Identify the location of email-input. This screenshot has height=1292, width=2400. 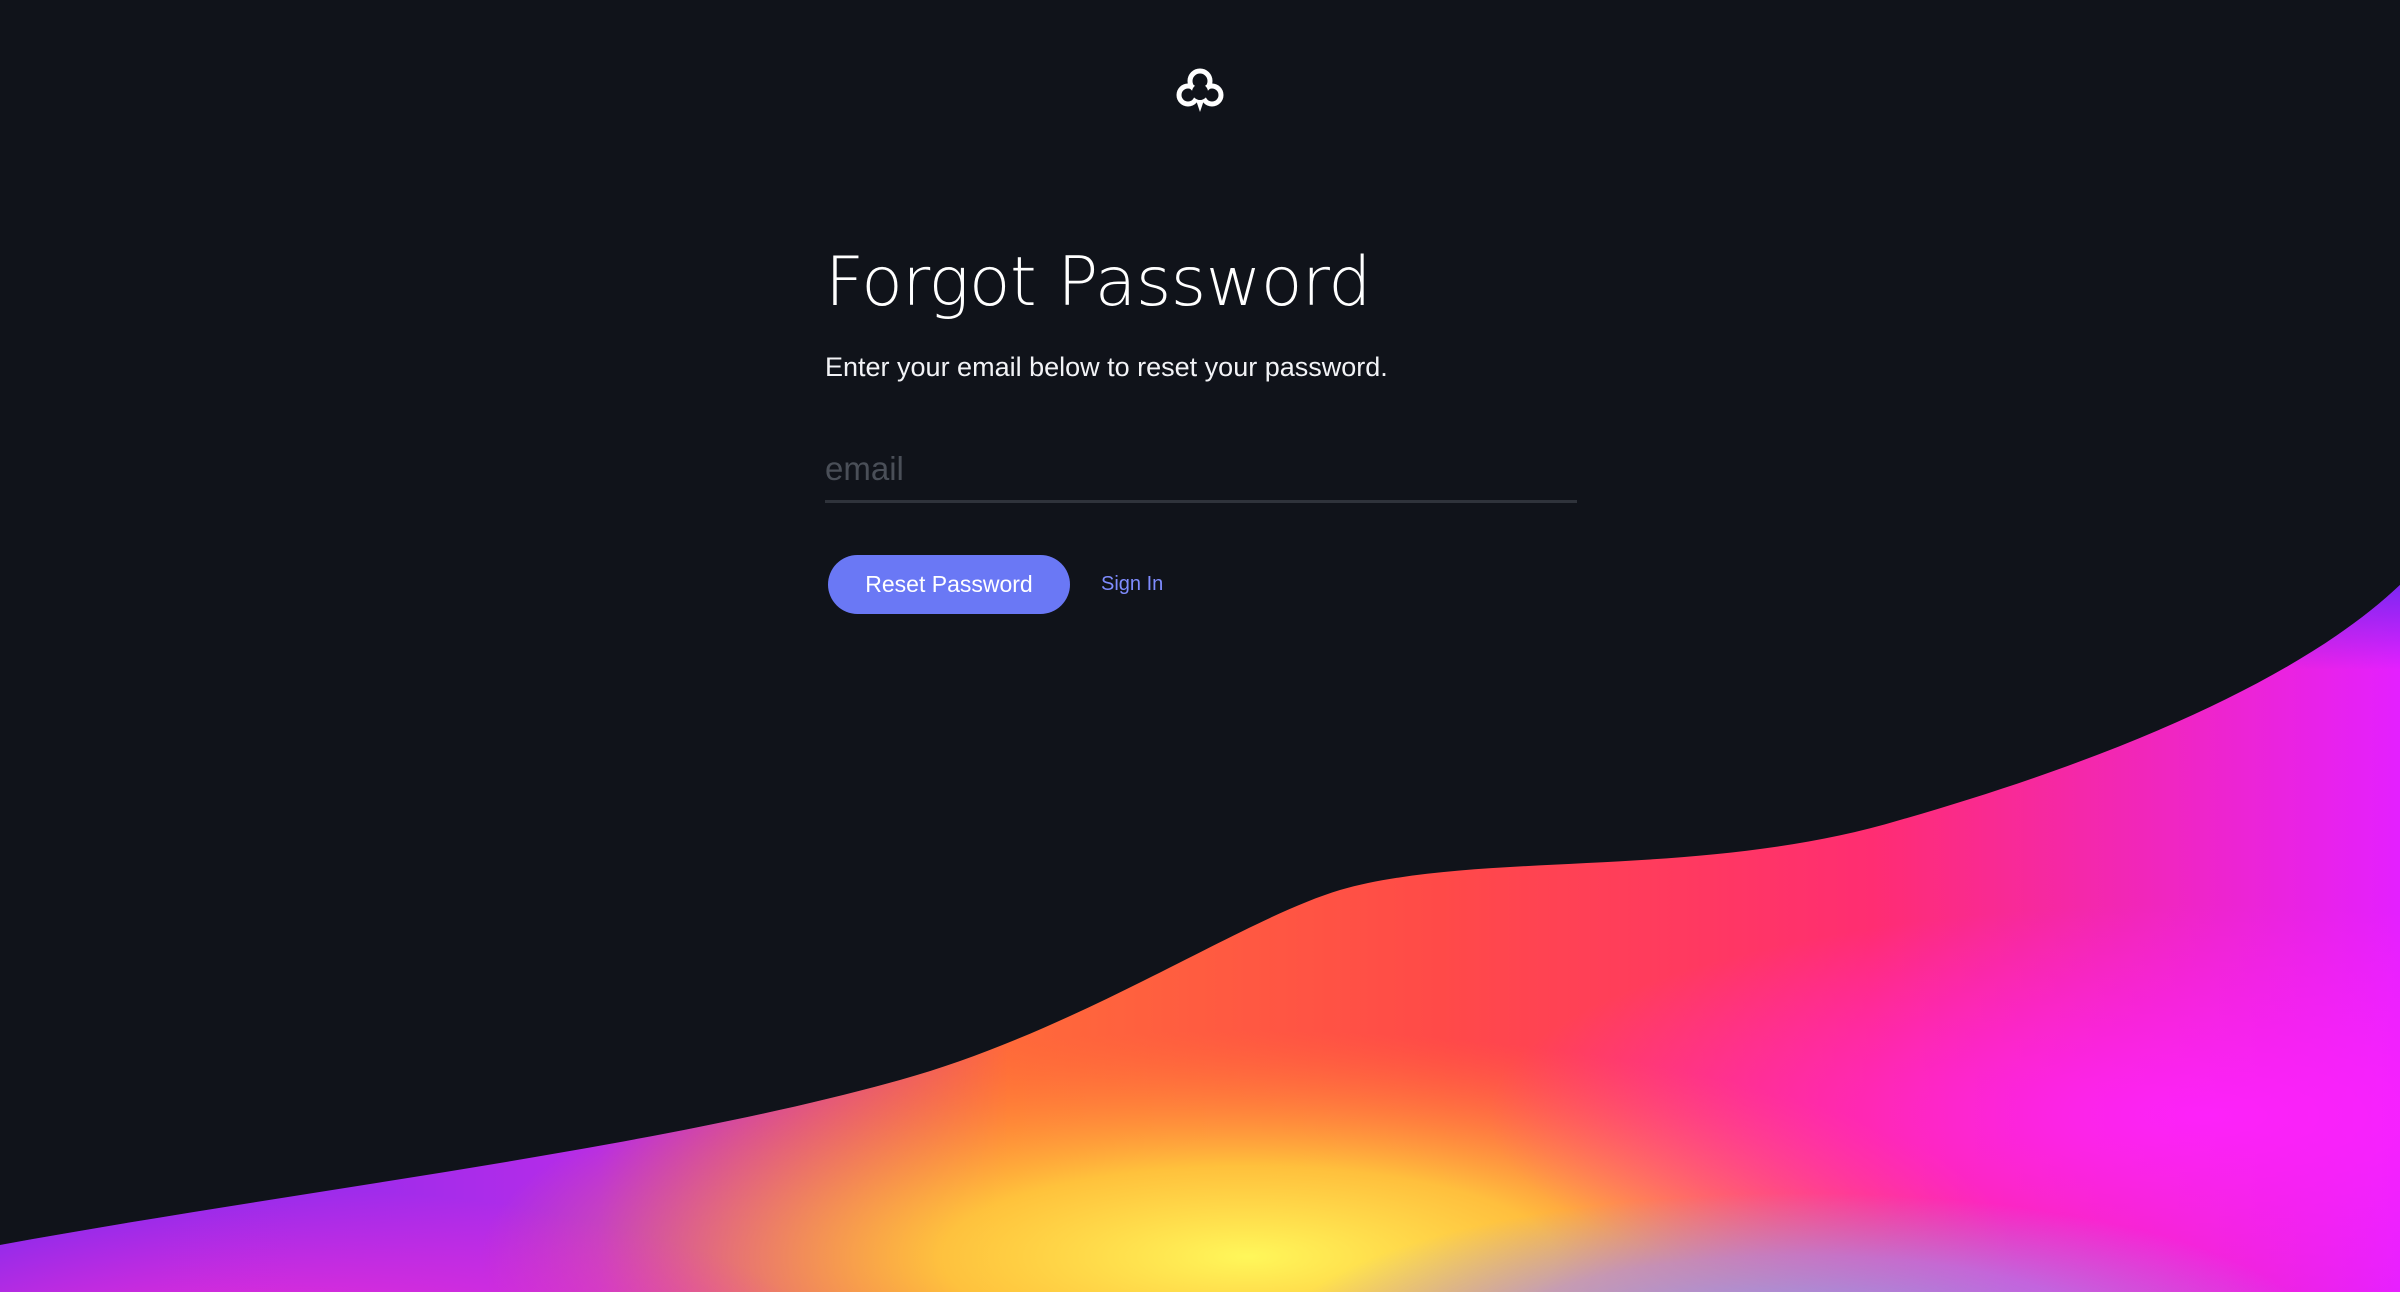
(1201, 474).